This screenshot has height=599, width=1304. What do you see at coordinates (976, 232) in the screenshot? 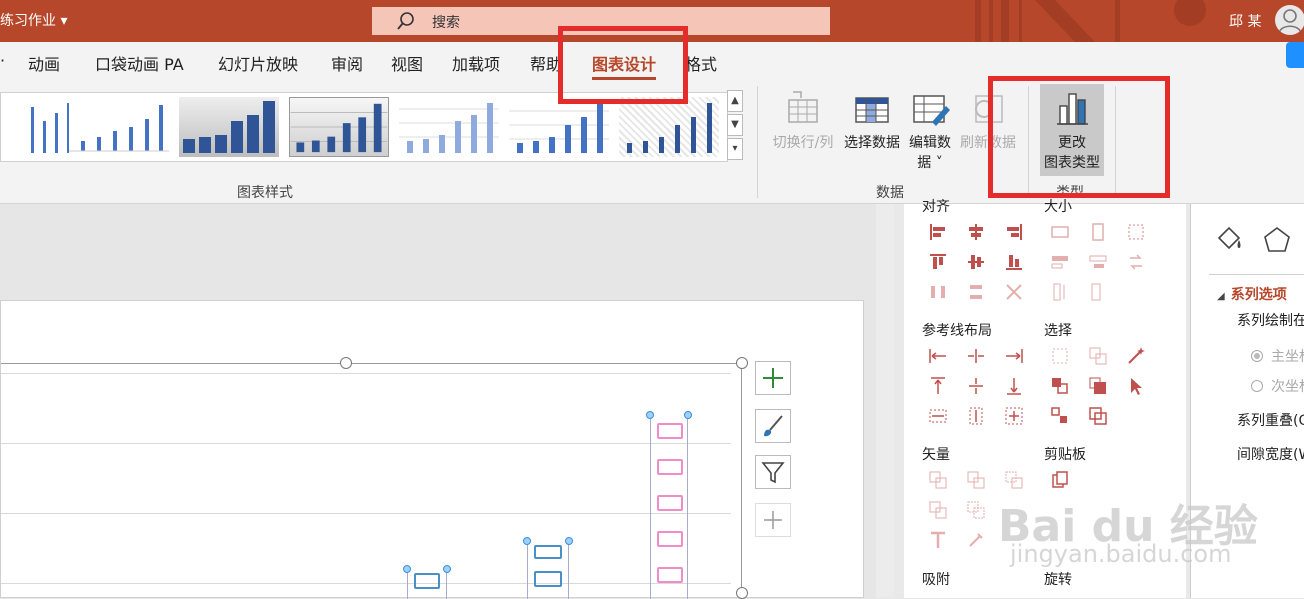
I see `align-center-icon` at bounding box center [976, 232].